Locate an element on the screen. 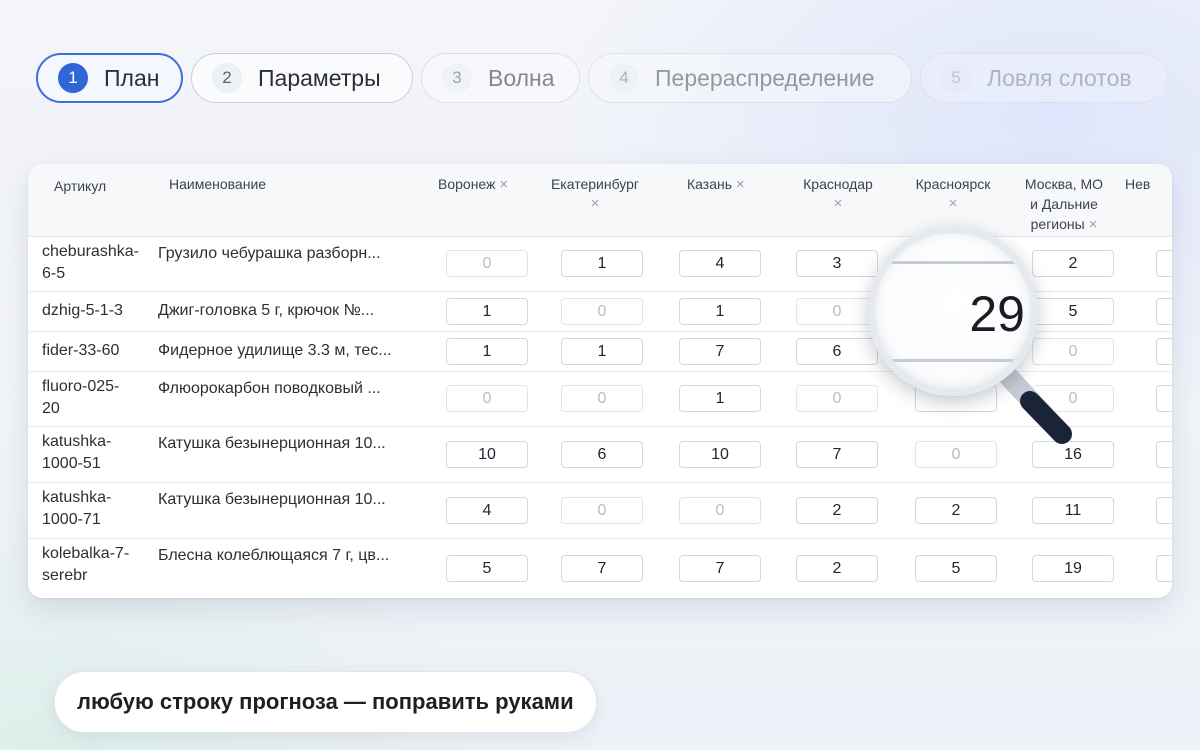  header-label: Воронеж is located at coordinates (467, 184).